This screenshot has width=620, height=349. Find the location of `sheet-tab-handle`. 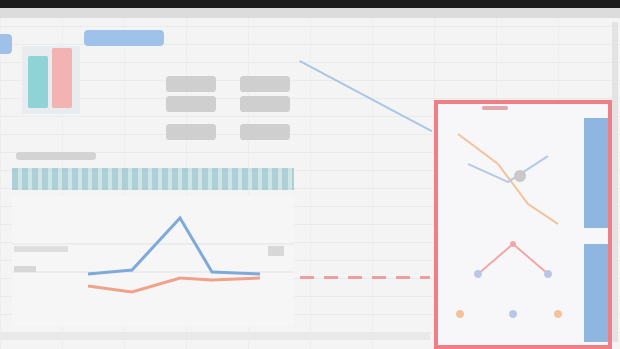

sheet-tab-handle is located at coordinates (6, 44).